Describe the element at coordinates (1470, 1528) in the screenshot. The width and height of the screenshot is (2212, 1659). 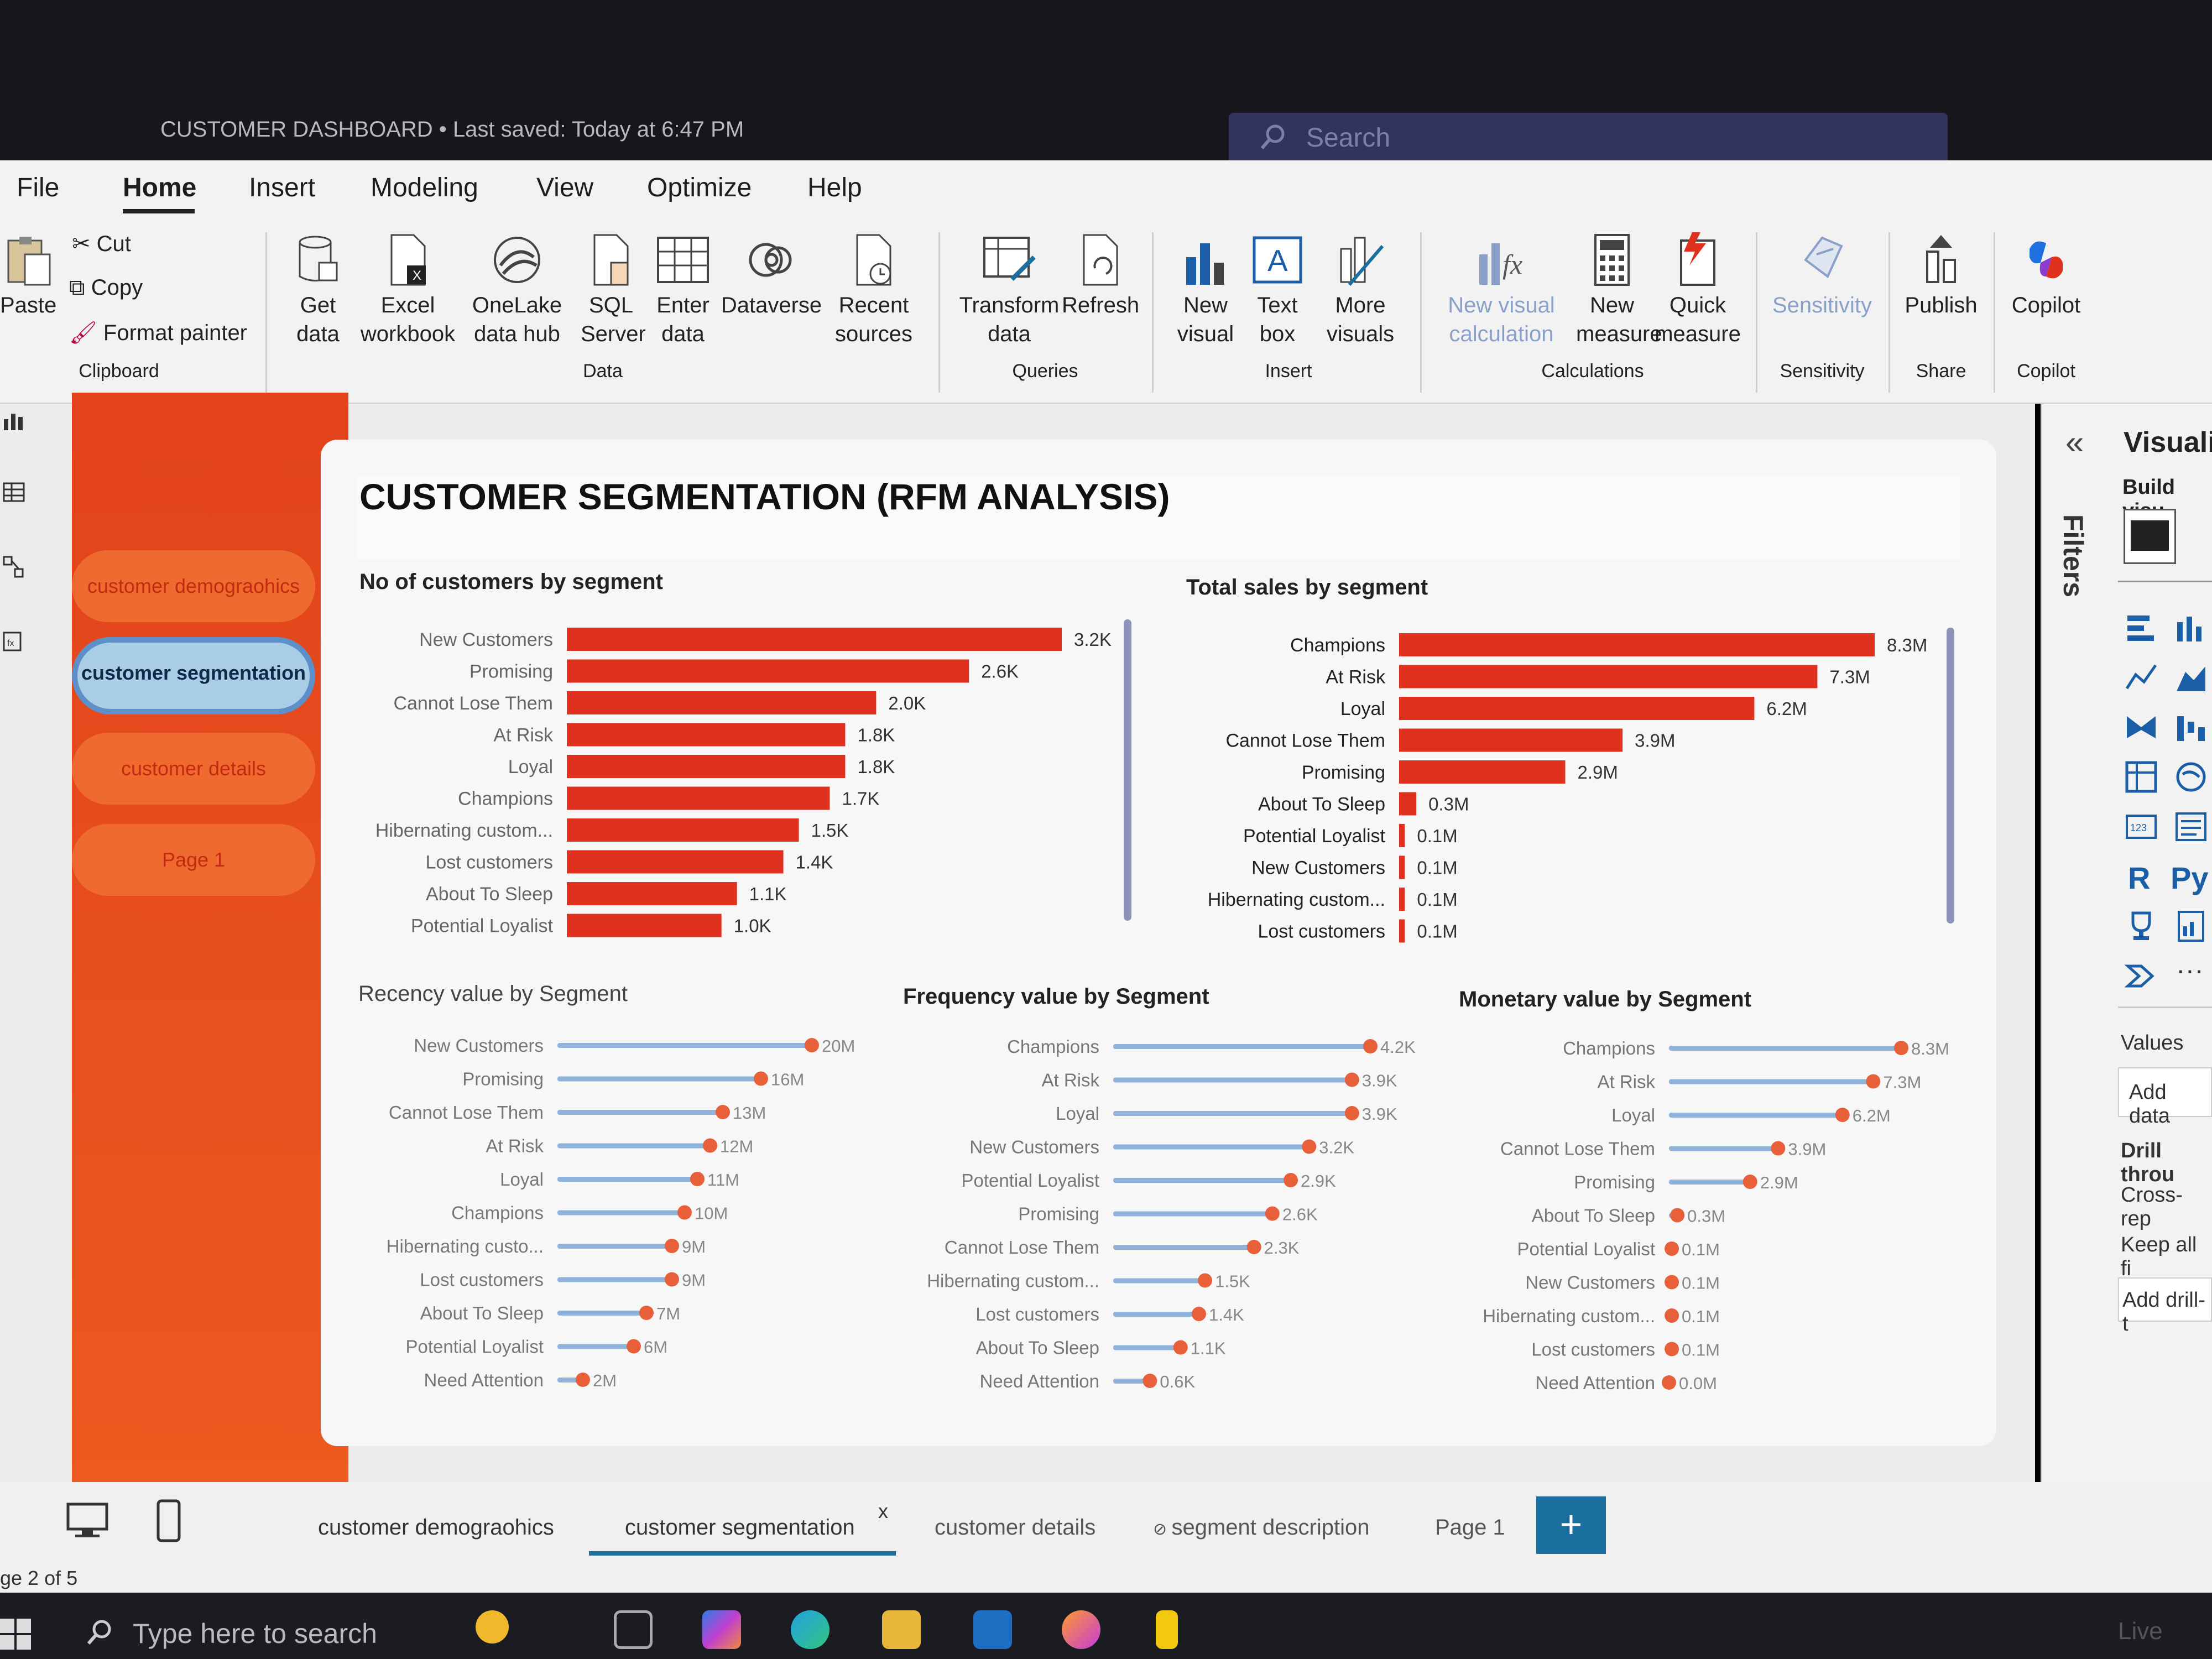
I see `tab-page-1: Page 1` at that location.